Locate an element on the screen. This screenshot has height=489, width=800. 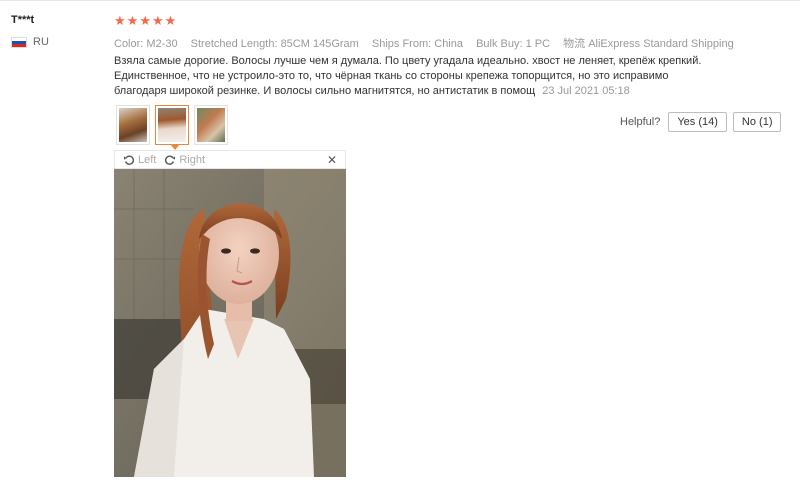
attr-value: AliExpress Standard Shipping is located at coordinates (661, 44).